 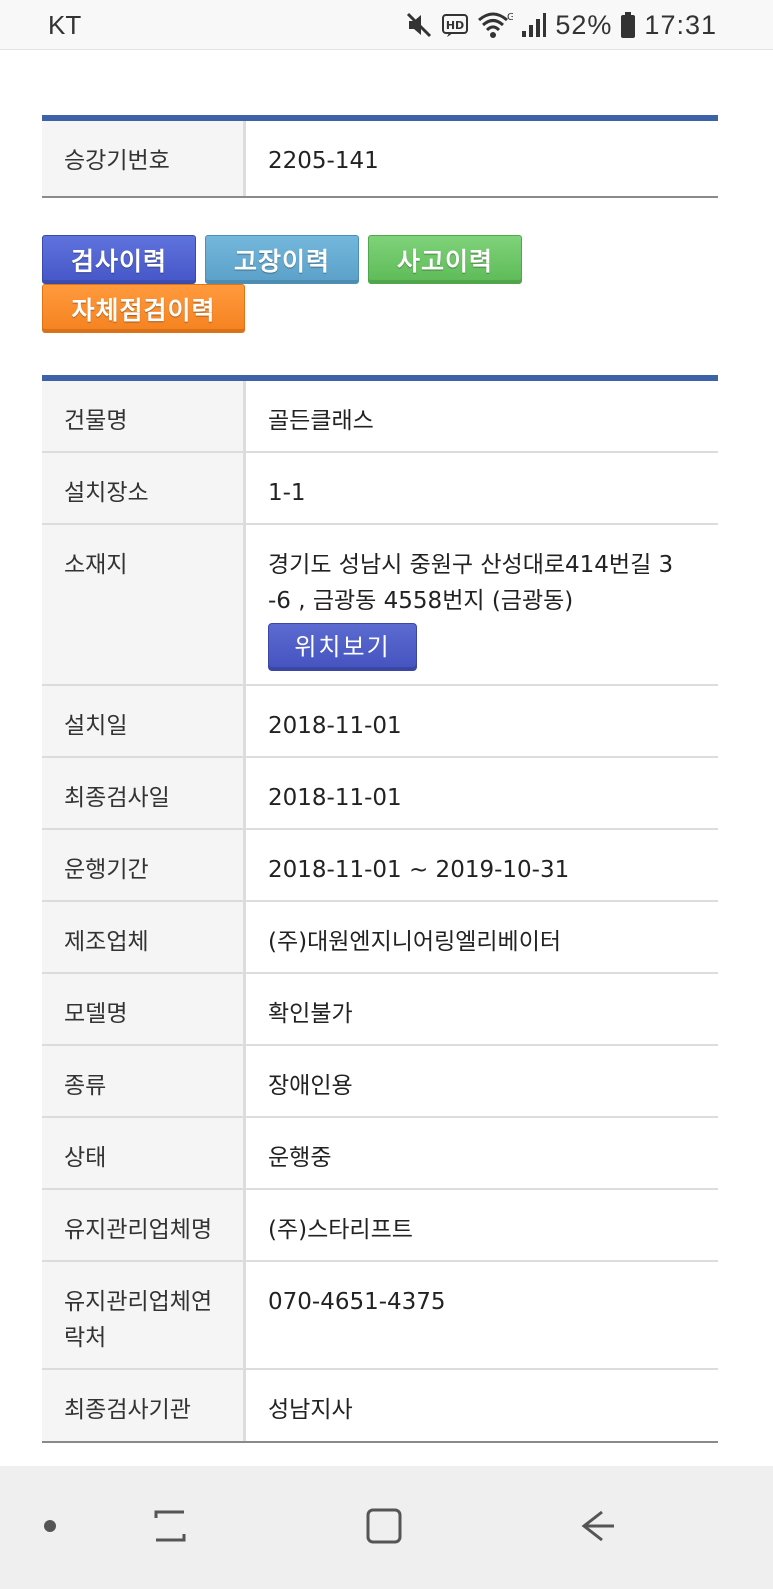 I want to click on install-date-label: 설치일, so click(x=144, y=721).